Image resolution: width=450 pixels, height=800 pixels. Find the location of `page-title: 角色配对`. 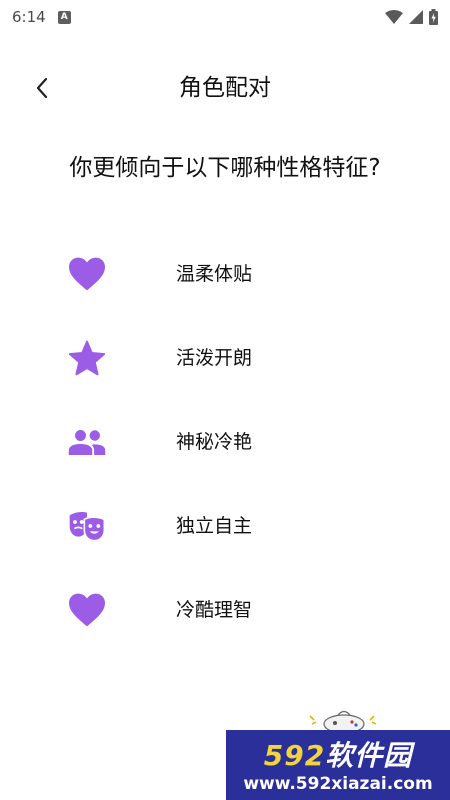

page-title: 角色配对 is located at coordinates (225, 88).